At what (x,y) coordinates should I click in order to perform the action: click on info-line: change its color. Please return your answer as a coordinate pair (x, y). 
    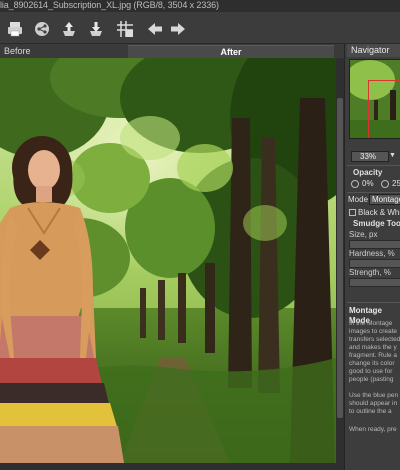
    Looking at the image, I should click on (372, 363).